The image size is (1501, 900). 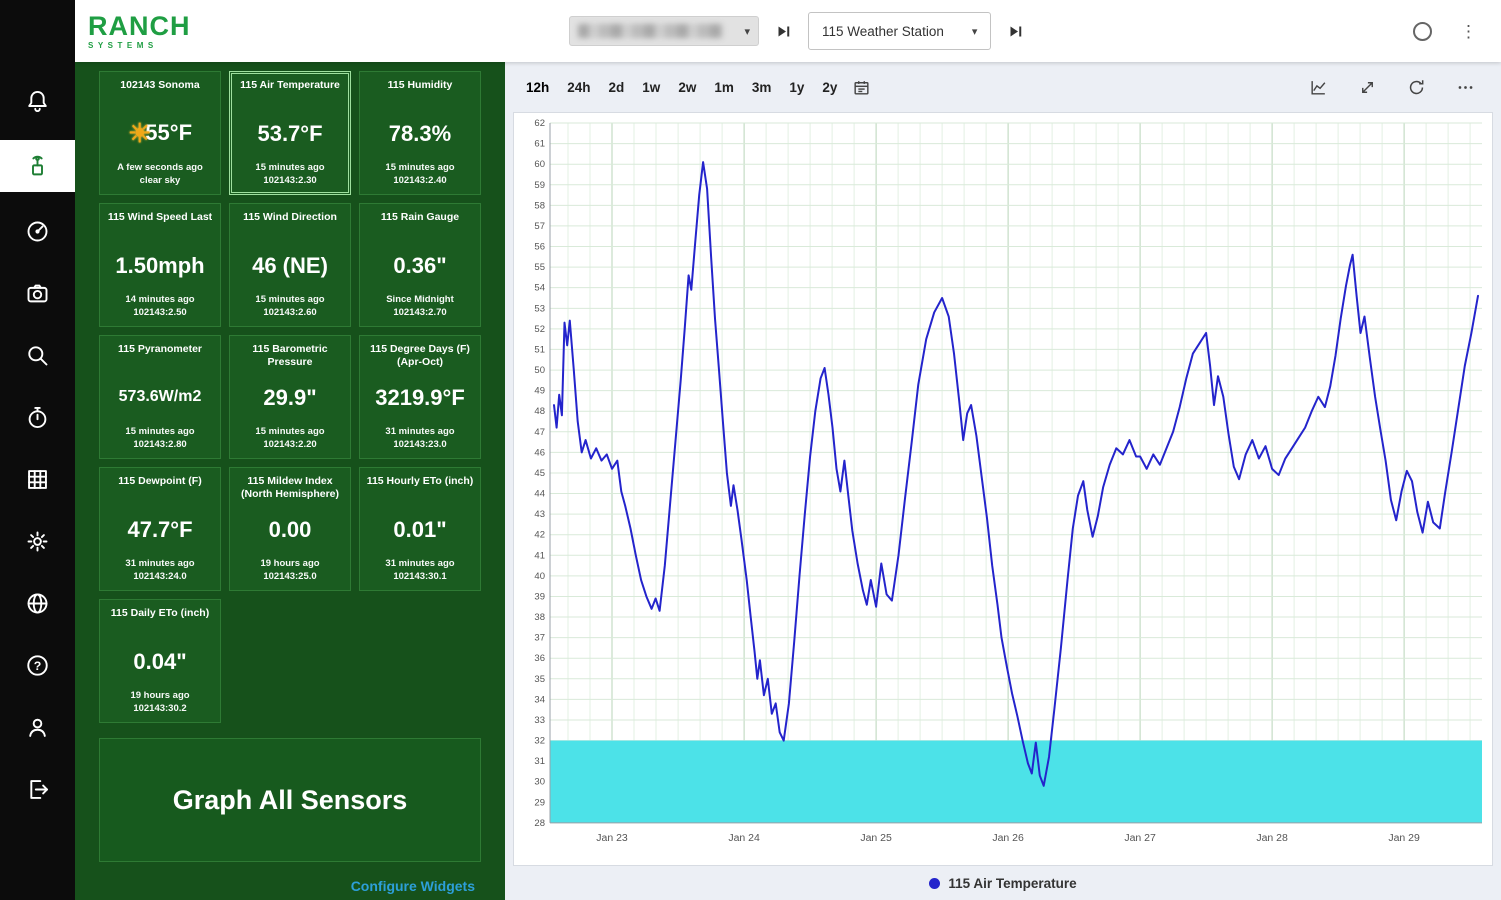 What do you see at coordinates (160, 613) in the screenshot?
I see `tile-title: 115 Daily ETo (inch)` at bounding box center [160, 613].